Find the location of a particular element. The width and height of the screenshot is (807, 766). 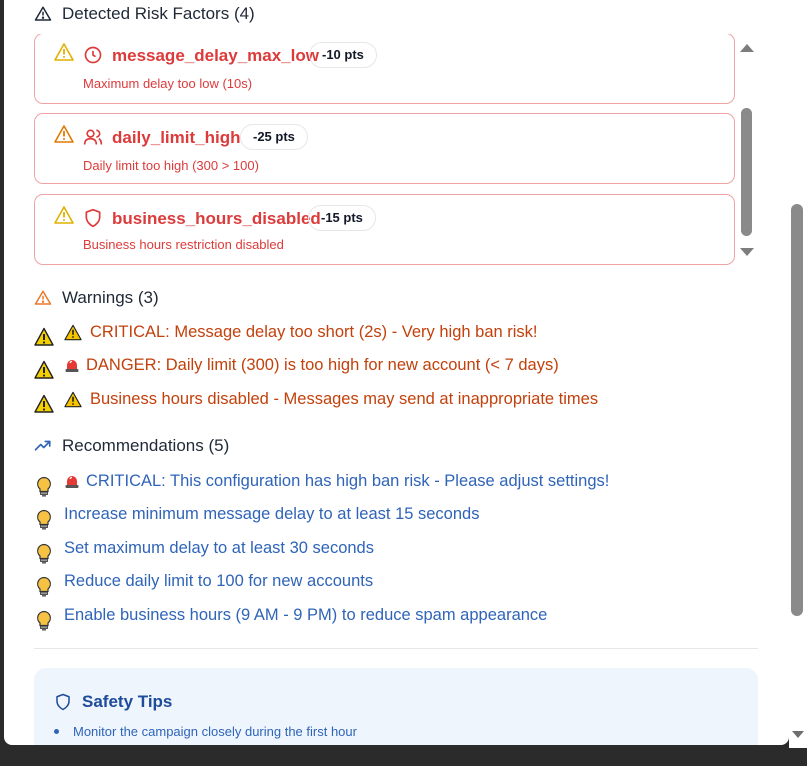

users-icon is located at coordinates (93, 137).